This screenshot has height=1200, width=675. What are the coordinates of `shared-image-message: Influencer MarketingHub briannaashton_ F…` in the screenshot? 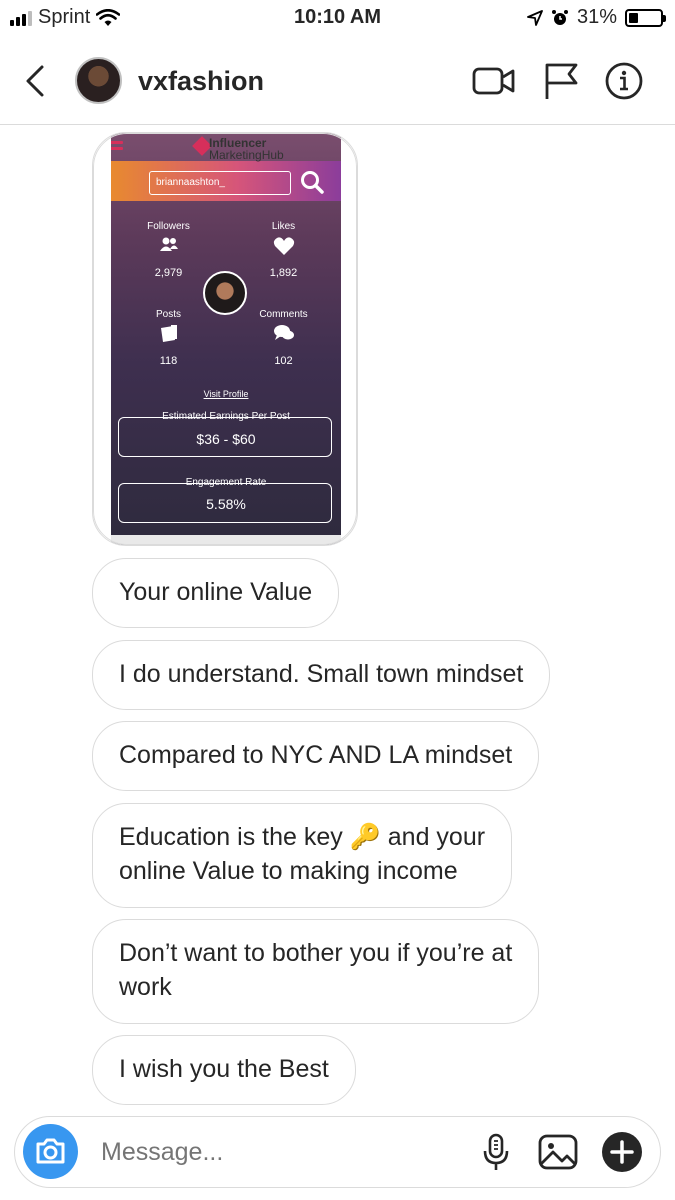 It's located at (225, 339).